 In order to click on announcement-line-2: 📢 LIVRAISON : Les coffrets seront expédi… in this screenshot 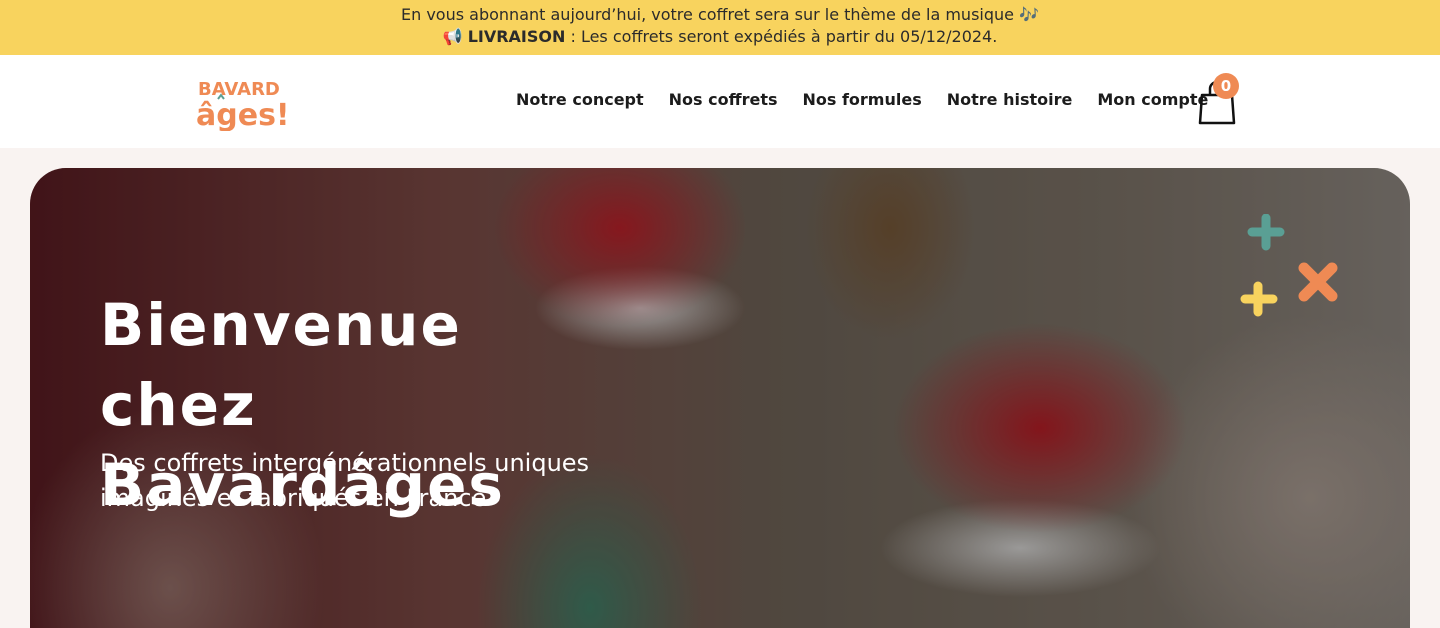, I will do `click(720, 37)`.